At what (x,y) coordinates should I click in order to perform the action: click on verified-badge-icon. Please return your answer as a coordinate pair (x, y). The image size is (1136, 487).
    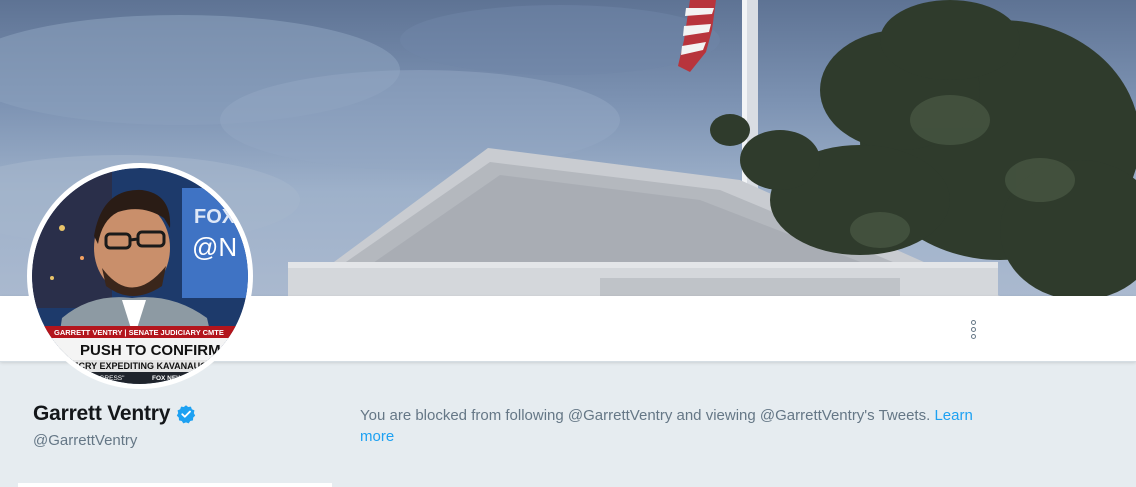
    Looking at the image, I should click on (186, 414).